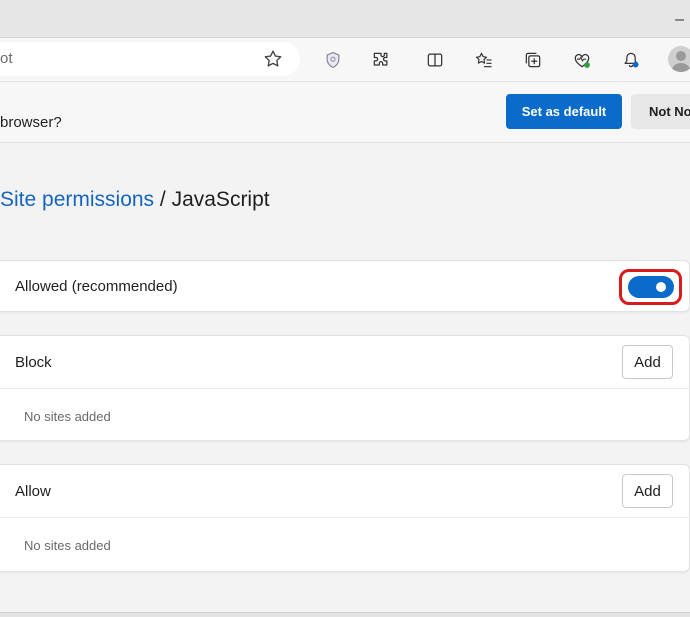  I want to click on allow-empty-text: No sites added, so click(67, 545).